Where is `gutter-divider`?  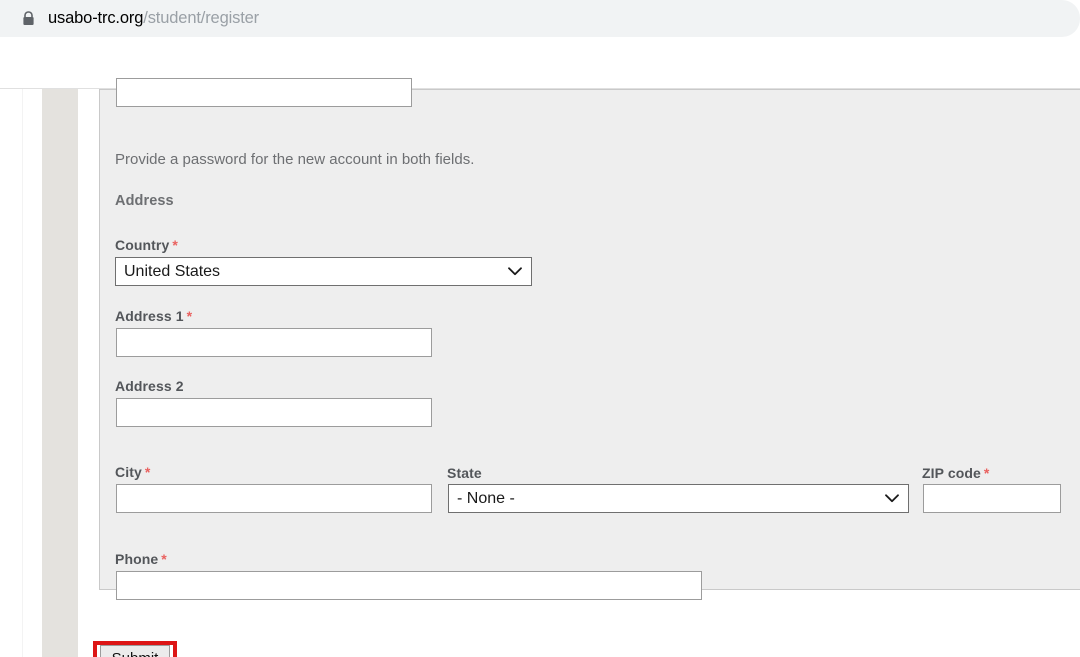
gutter-divider is located at coordinates (22, 373).